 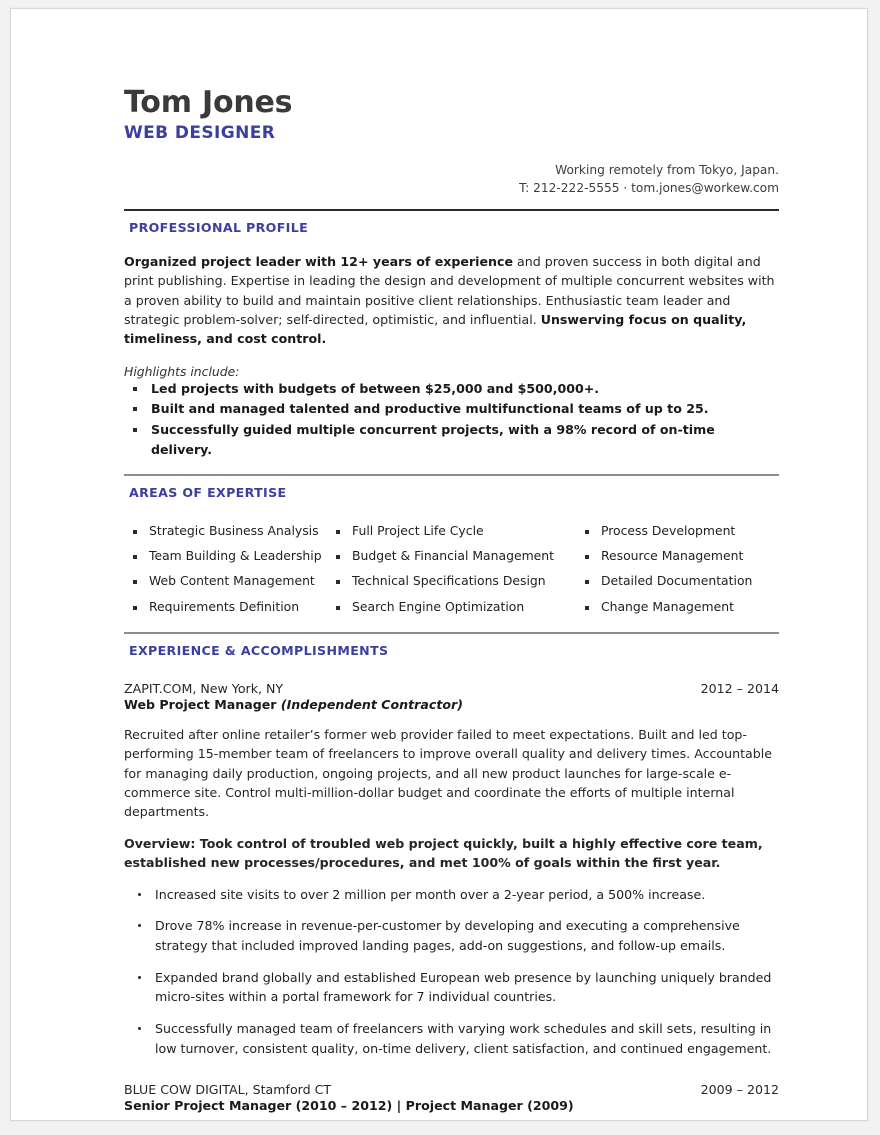 What do you see at coordinates (182, 372) in the screenshot?
I see `highlights-label: Highlights include:` at bounding box center [182, 372].